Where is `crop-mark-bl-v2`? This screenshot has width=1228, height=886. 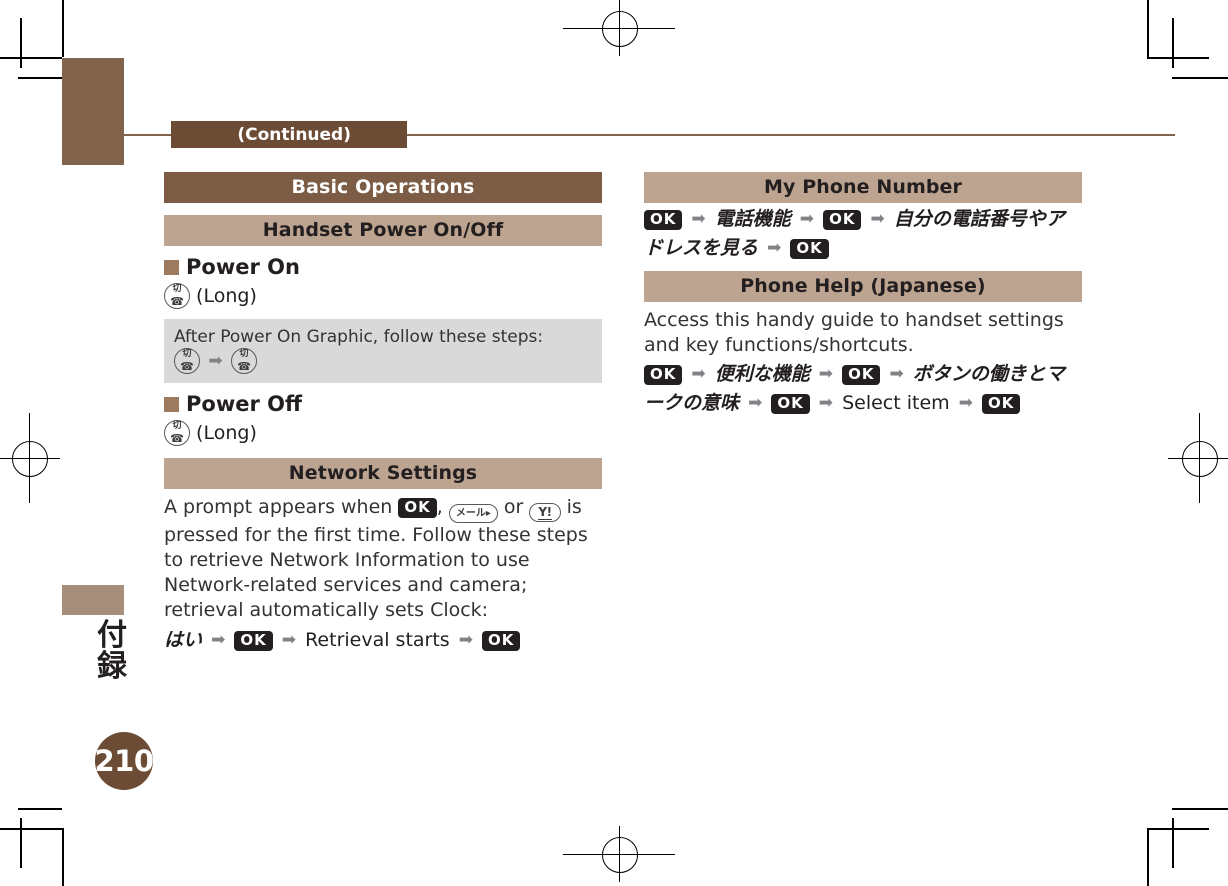 crop-mark-bl-v2 is located at coordinates (21, 843).